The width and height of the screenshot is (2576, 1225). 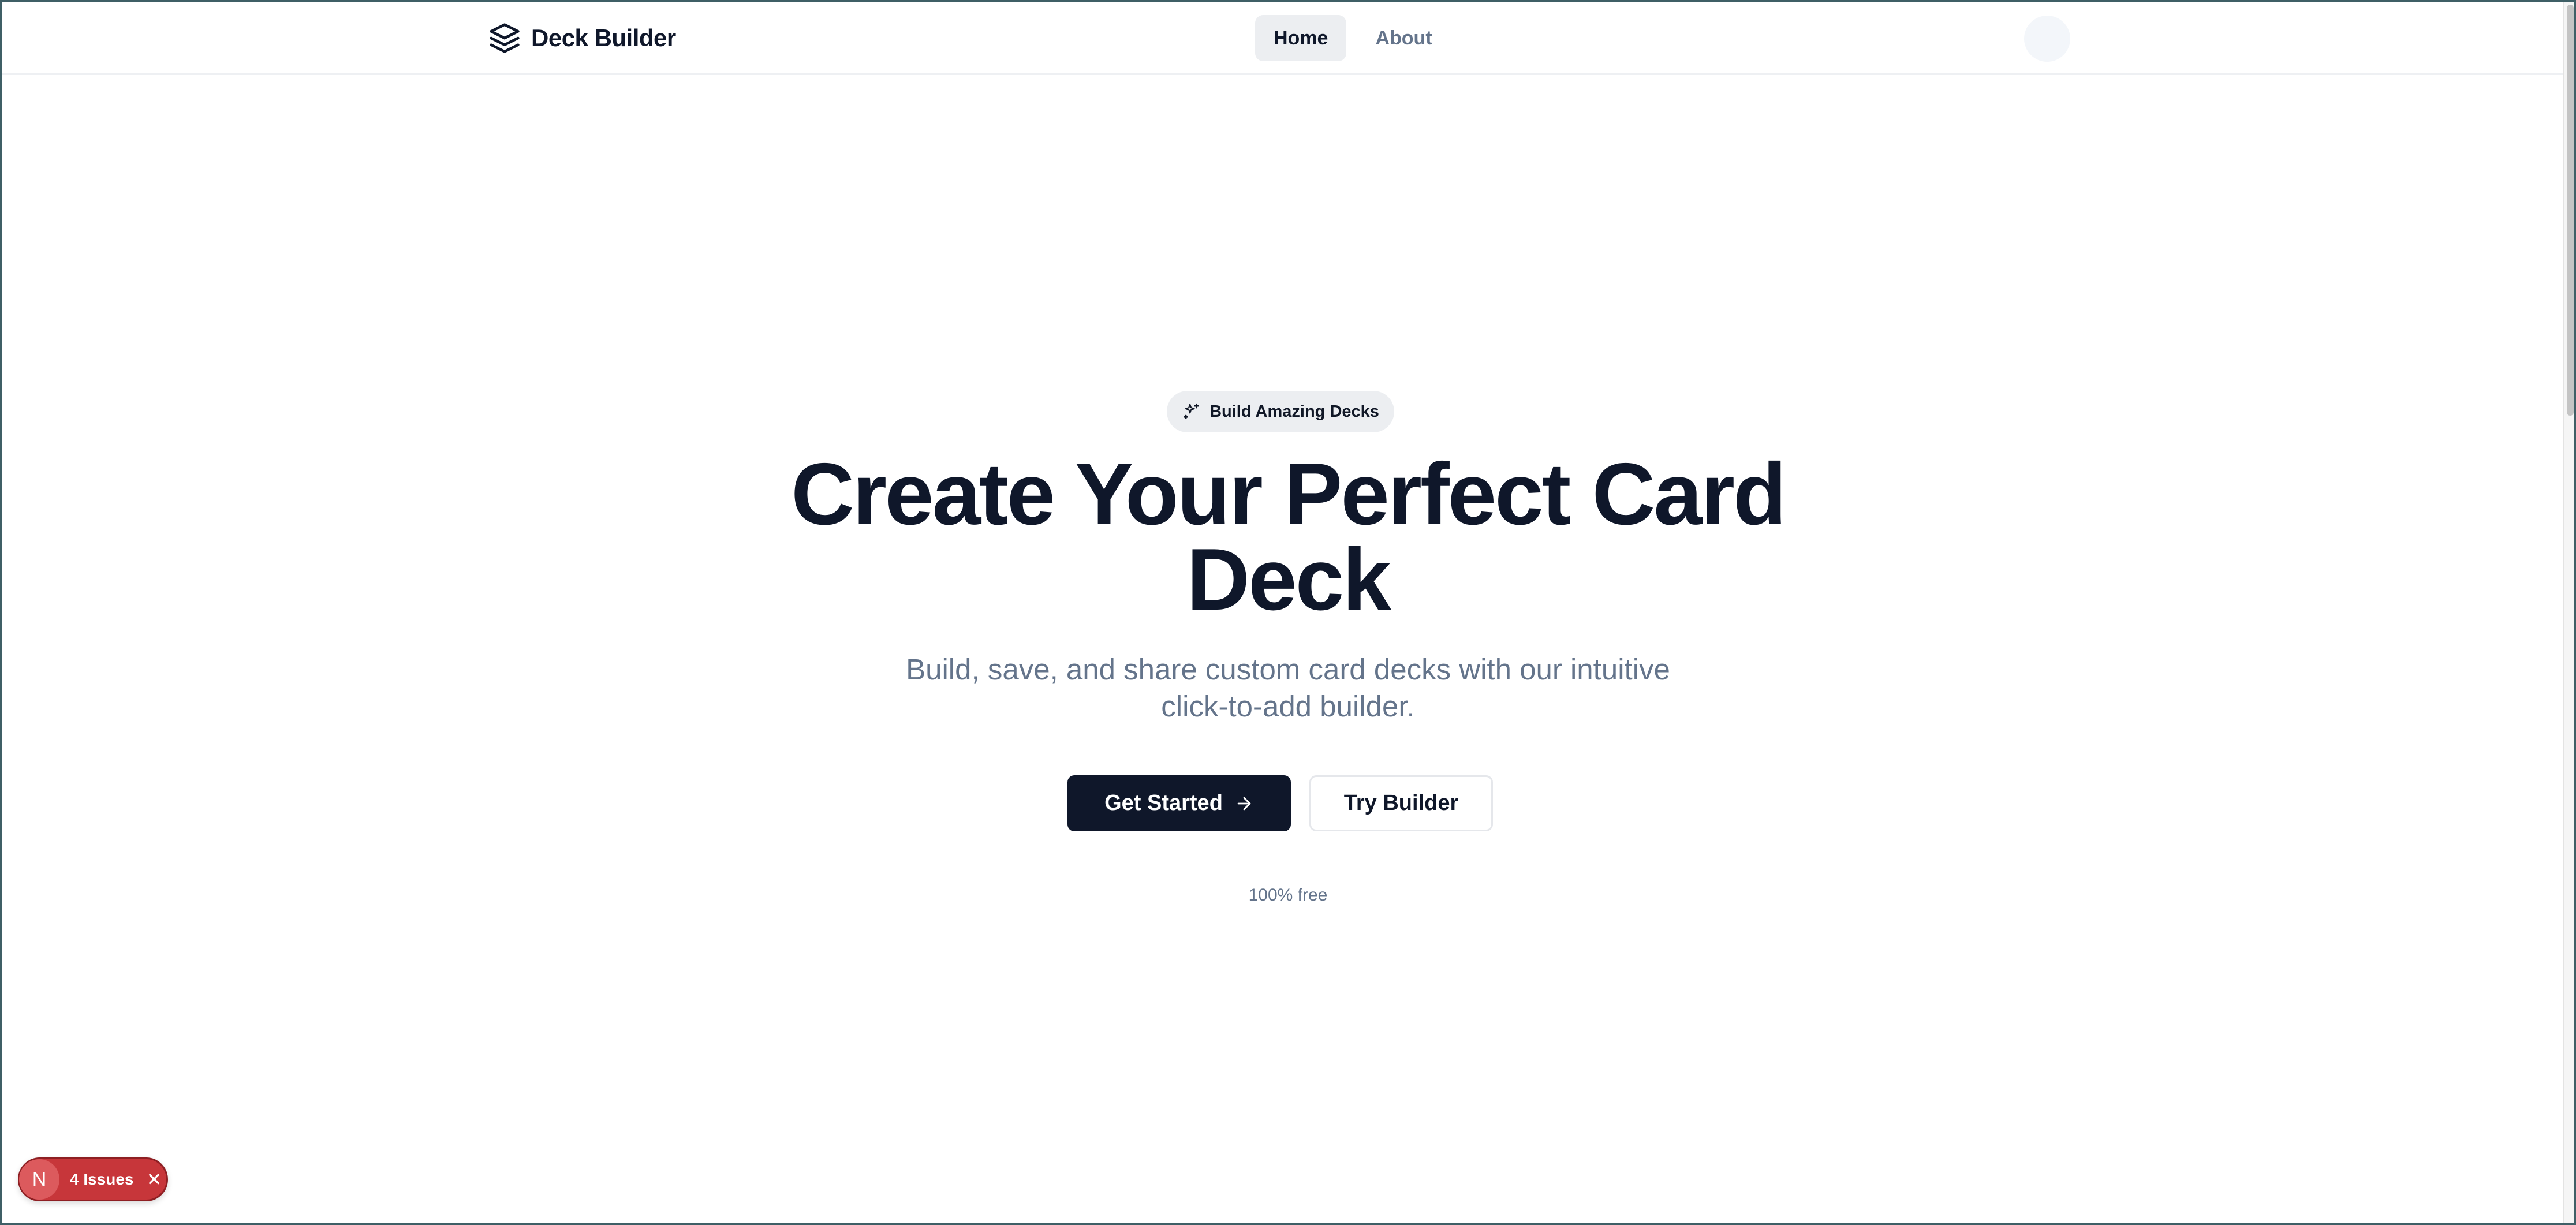 What do you see at coordinates (2570, 210) in the screenshot?
I see `scrollbar-thumb` at bounding box center [2570, 210].